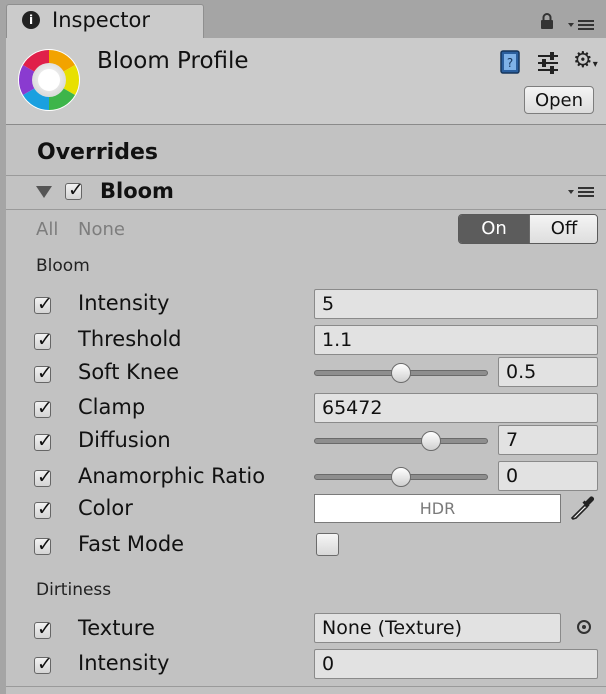  I want to click on anamorphic-ratio-label: Anamorphic Ratio, so click(172, 476).